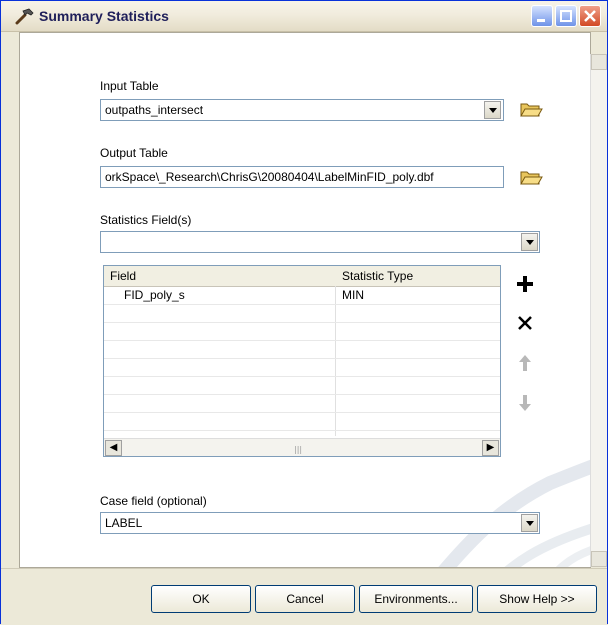 The image size is (608, 625). Describe the element at coordinates (123, 276) in the screenshot. I see `column-header-field: Field` at that location.